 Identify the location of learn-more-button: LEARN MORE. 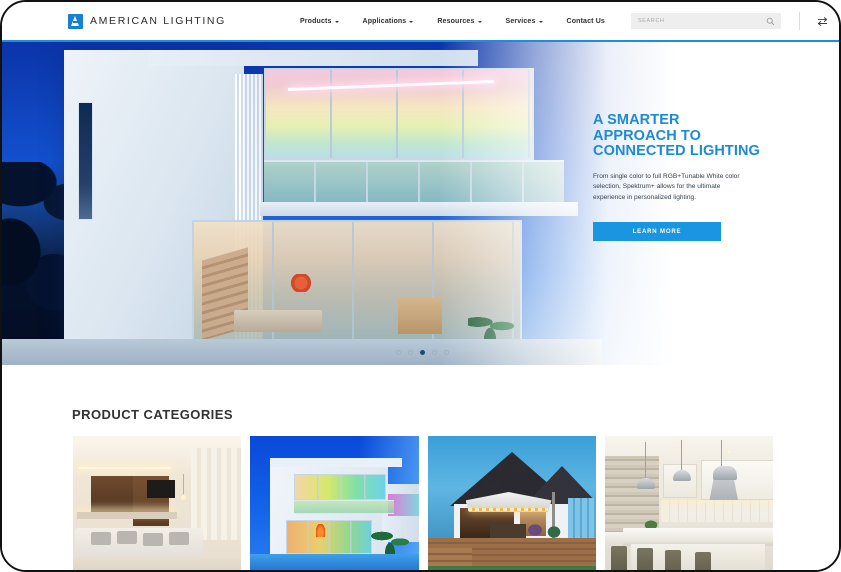
(657, 231).